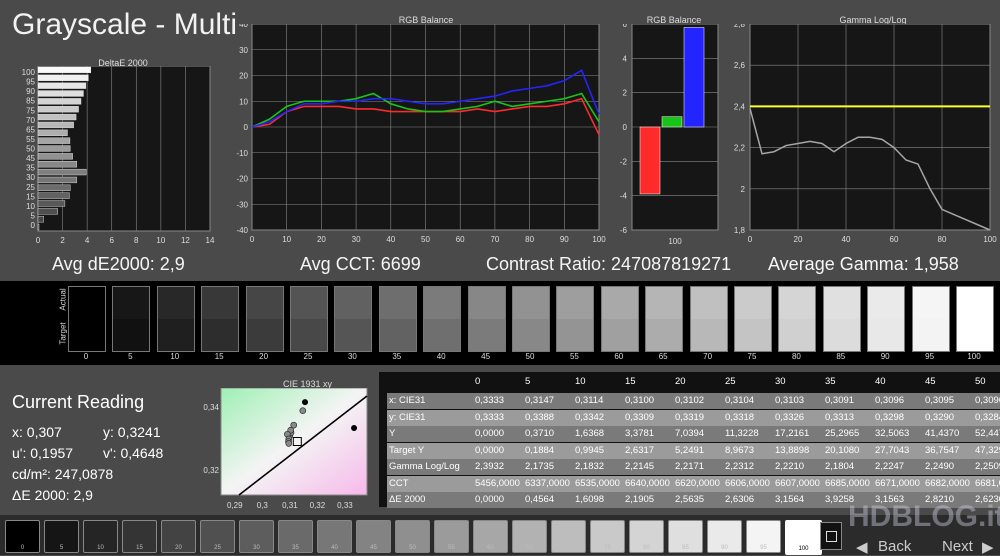 This screenshot has height=556, width=1000. What do you see at coordinates (987, 450) in the screenshot?
I see `table-cell: 47,329` at bounding box center [987, 450].